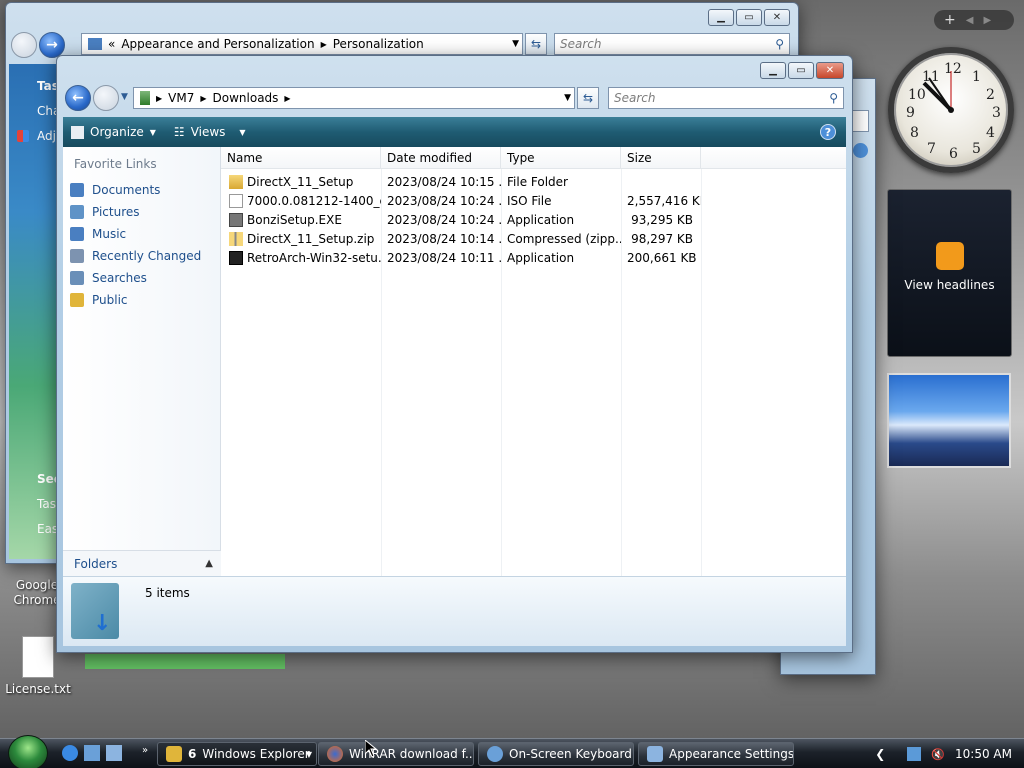 Image resolution: width=1024 pixels, height=768 pixels. I want to click on slideshow-gadget, so click(949, 420).